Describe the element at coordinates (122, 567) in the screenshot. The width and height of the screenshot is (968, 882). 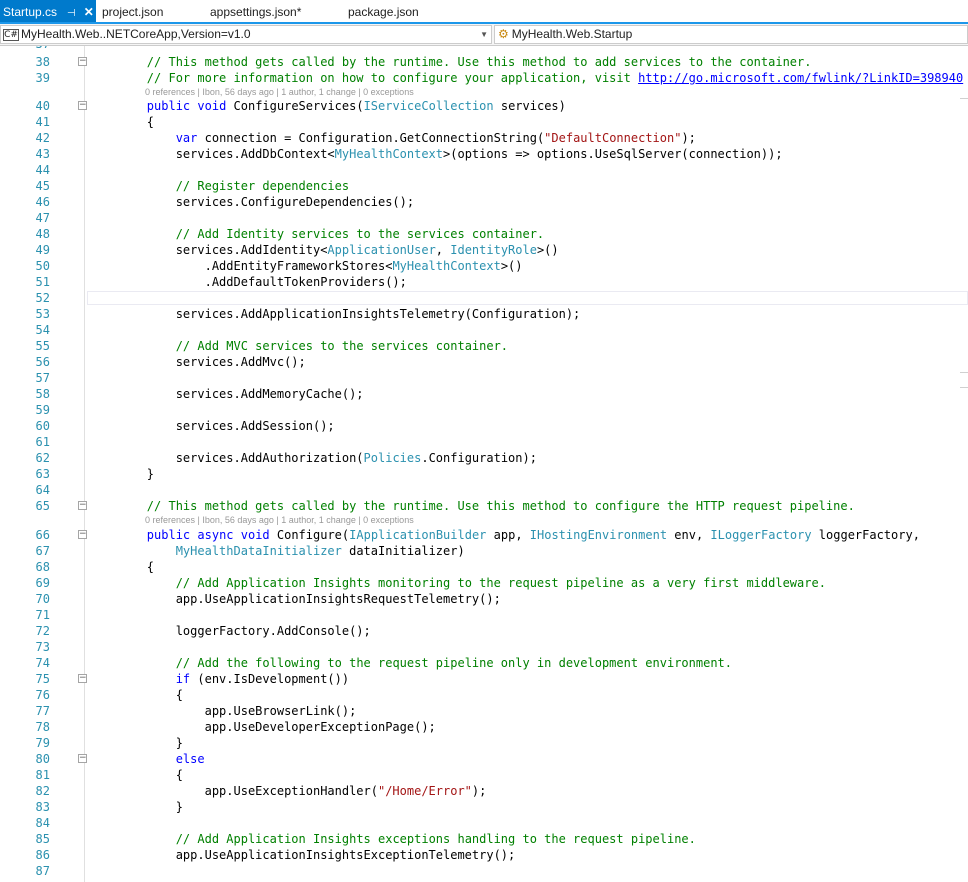
I see `code-token: {` at that location.